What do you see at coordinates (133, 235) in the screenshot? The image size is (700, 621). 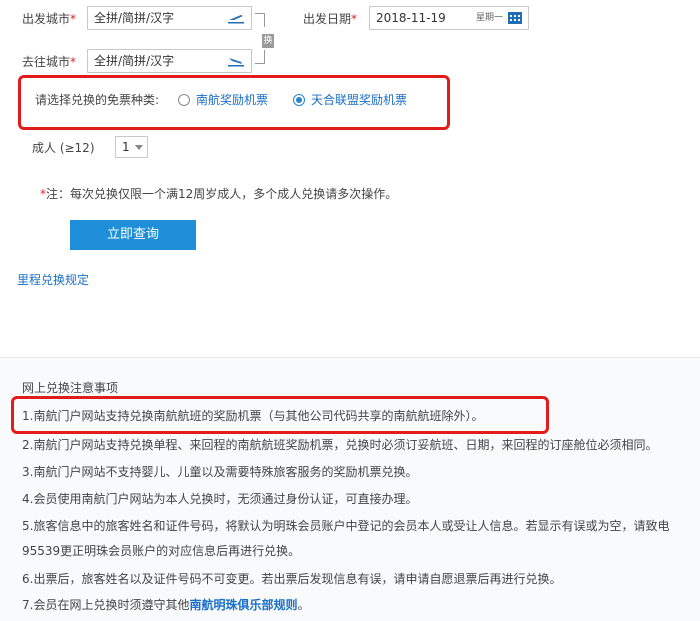 I see `query-button: 立即查询` at bounding box center [133, 235].